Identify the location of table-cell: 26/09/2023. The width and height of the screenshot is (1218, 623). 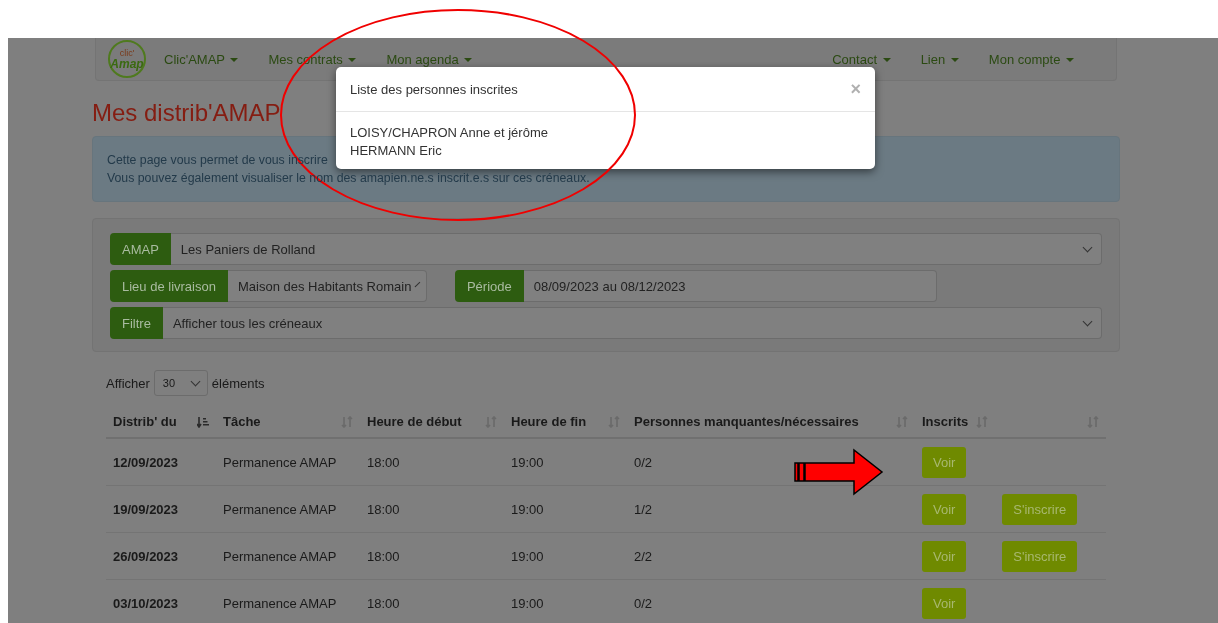
(161, 556).